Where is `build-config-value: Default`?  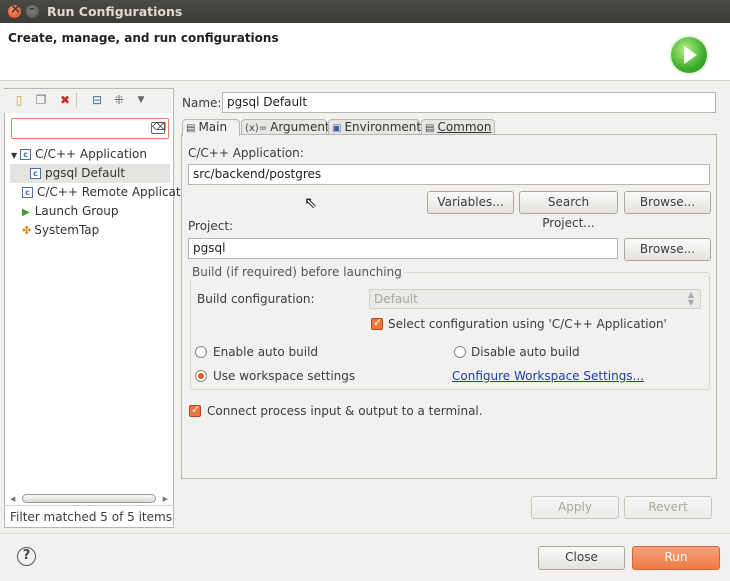 build-config-value: Default is located at coordinates (396, 299).